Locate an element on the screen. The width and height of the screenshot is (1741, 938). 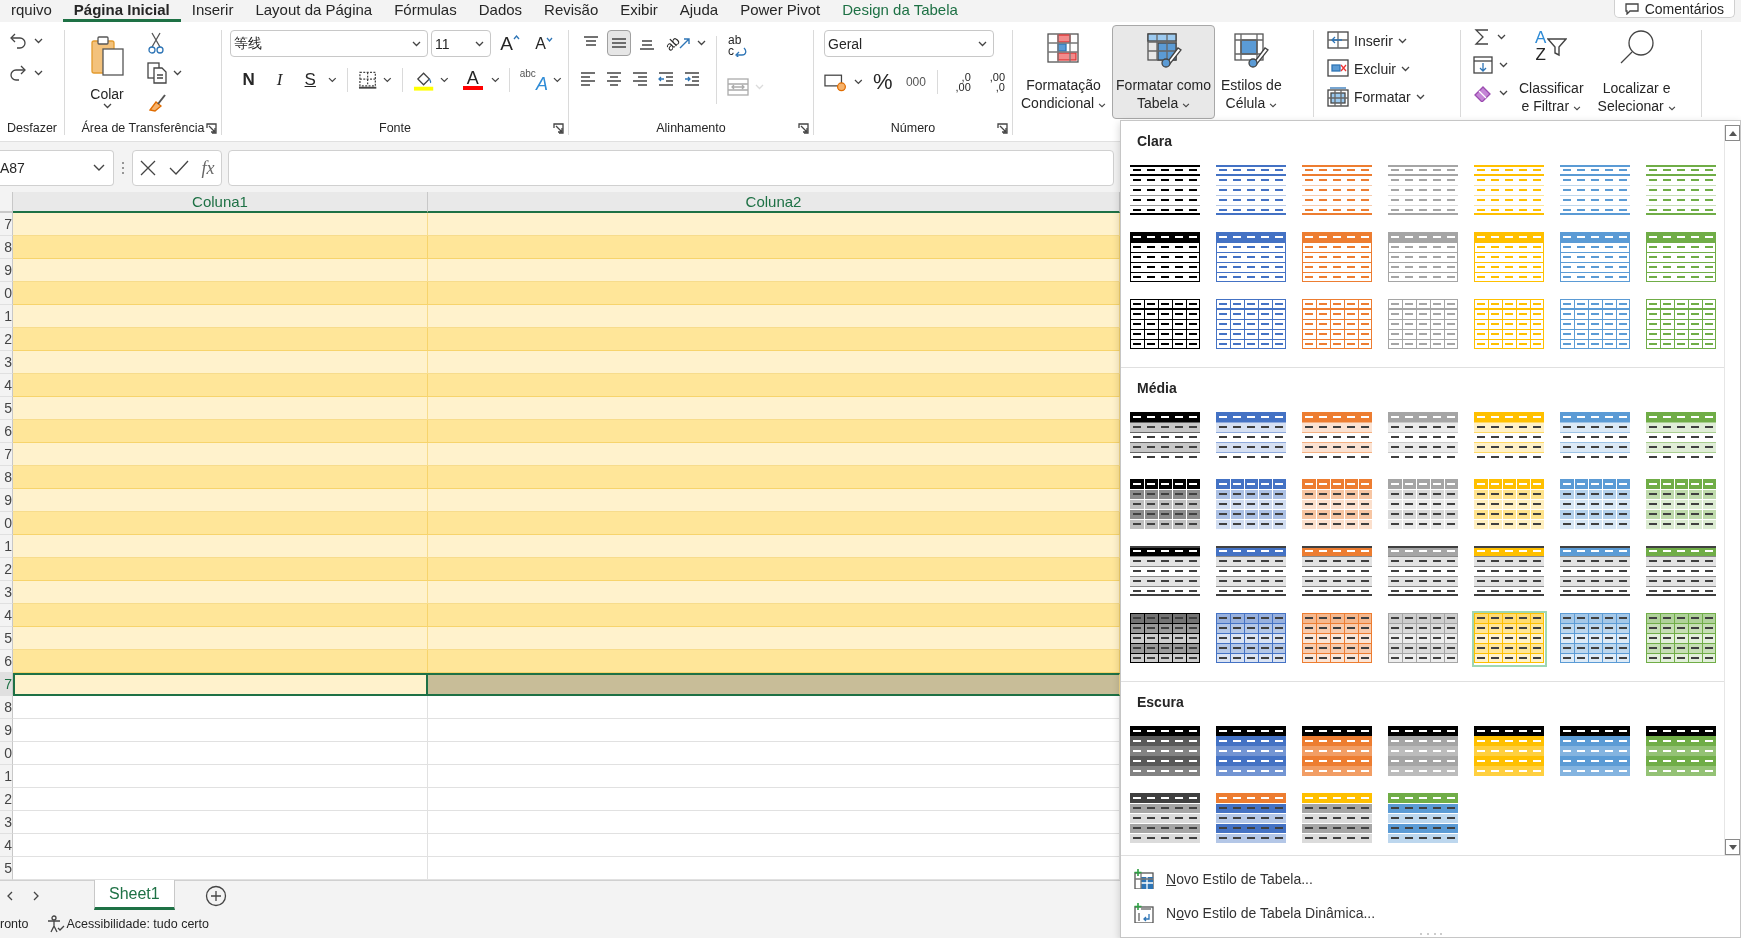
fill-down-icon is located at coordinates (1483, 65).